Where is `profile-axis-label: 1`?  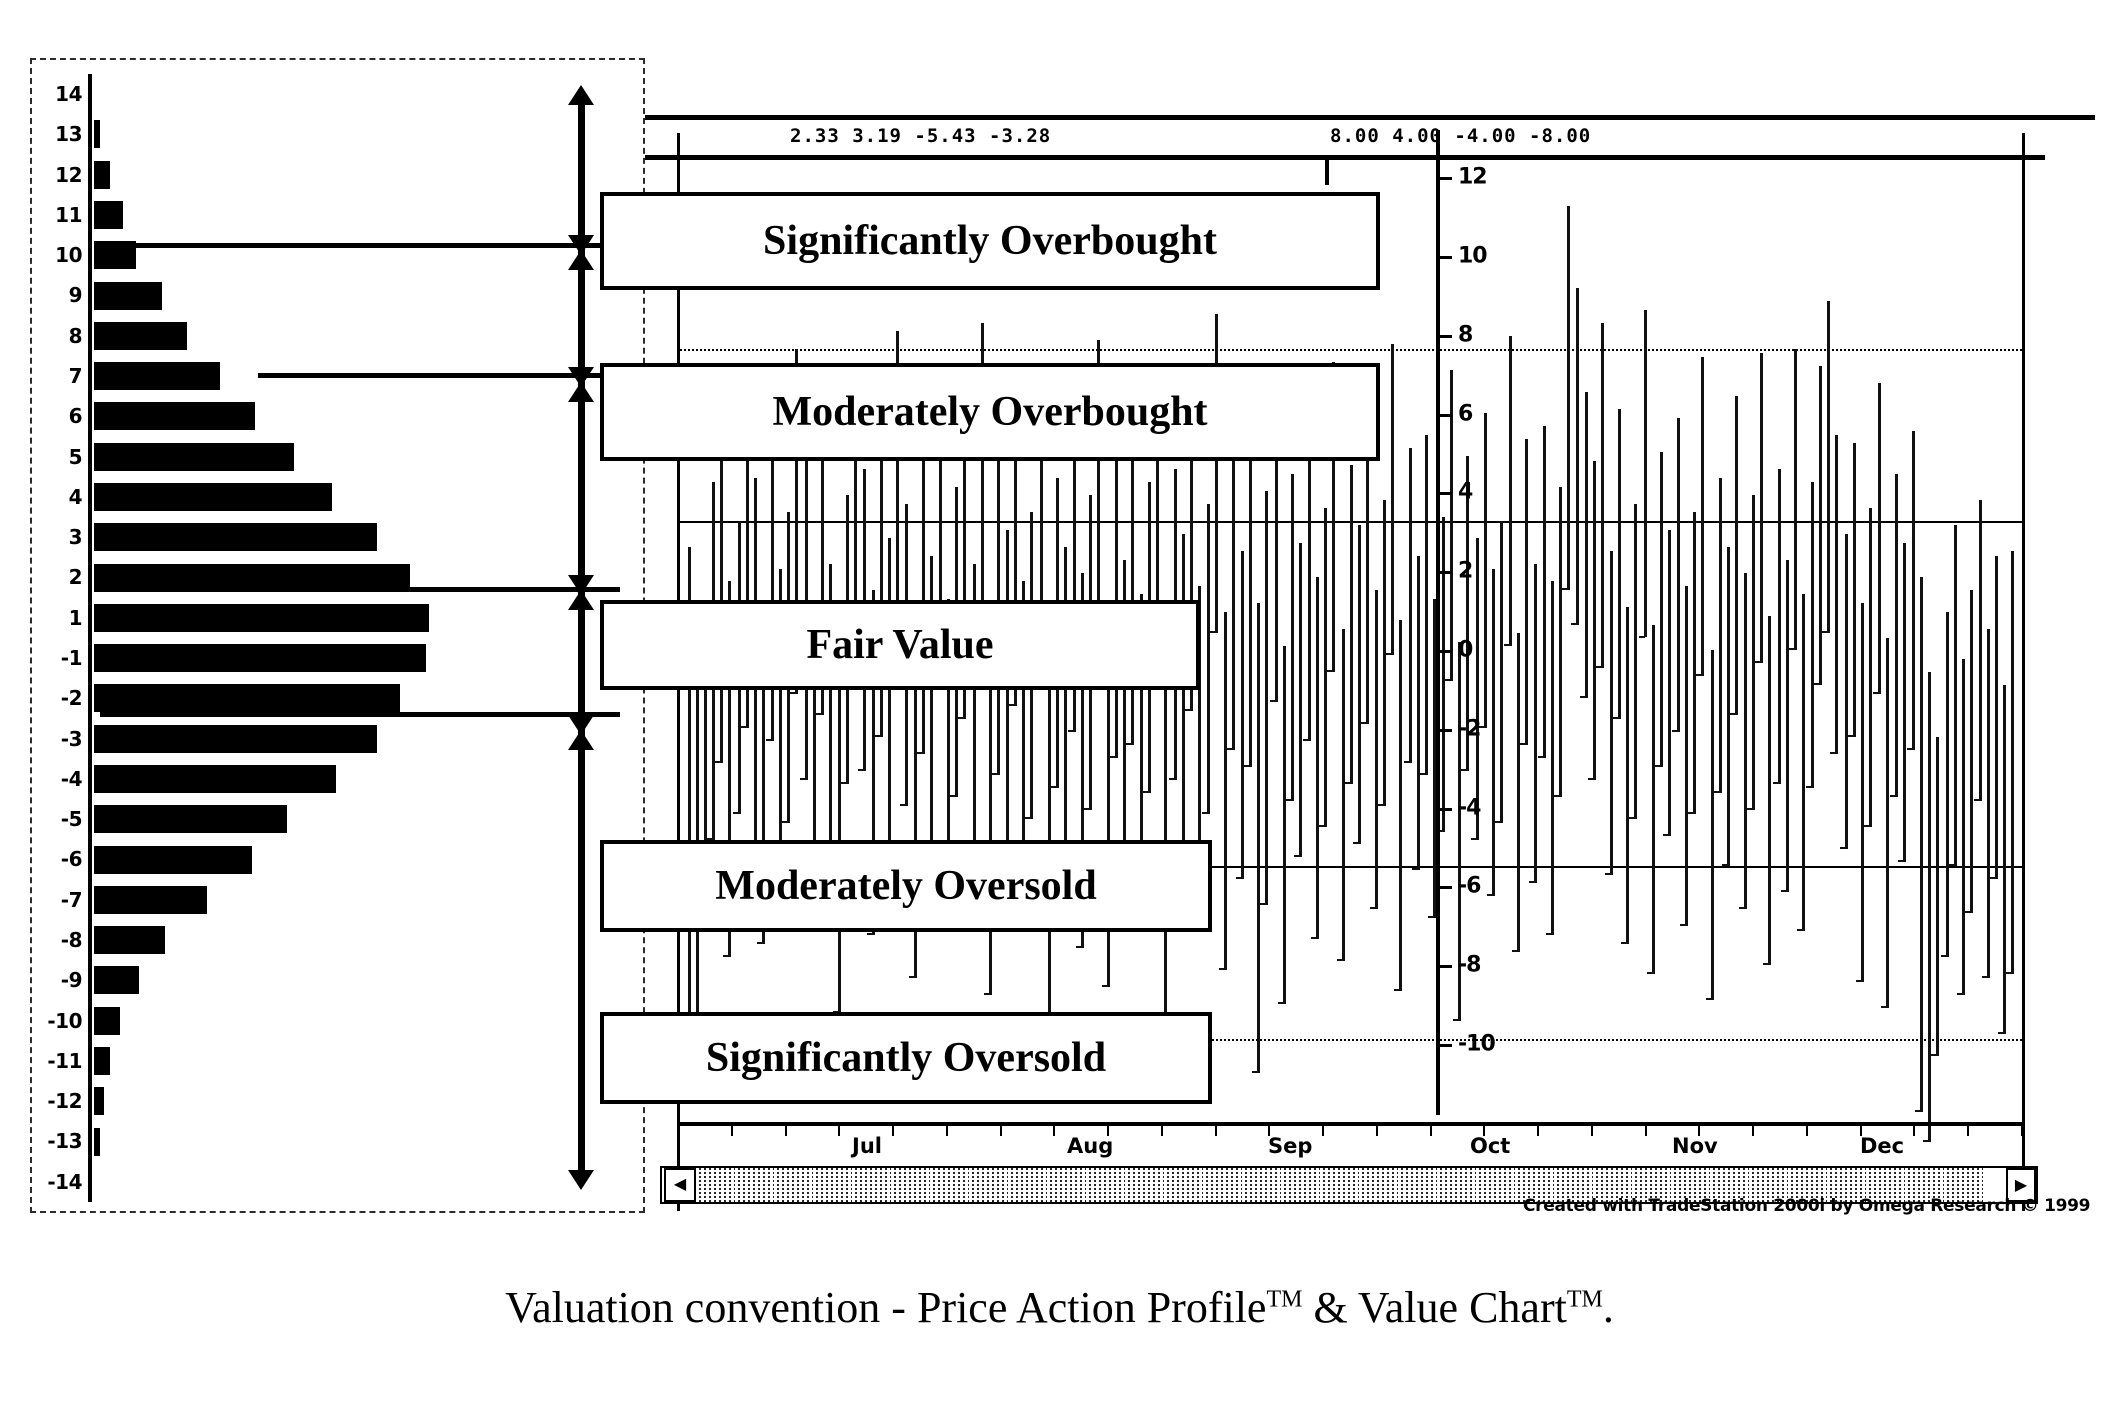 profile-axis-label: 1 is located at coordinates (75, 617).